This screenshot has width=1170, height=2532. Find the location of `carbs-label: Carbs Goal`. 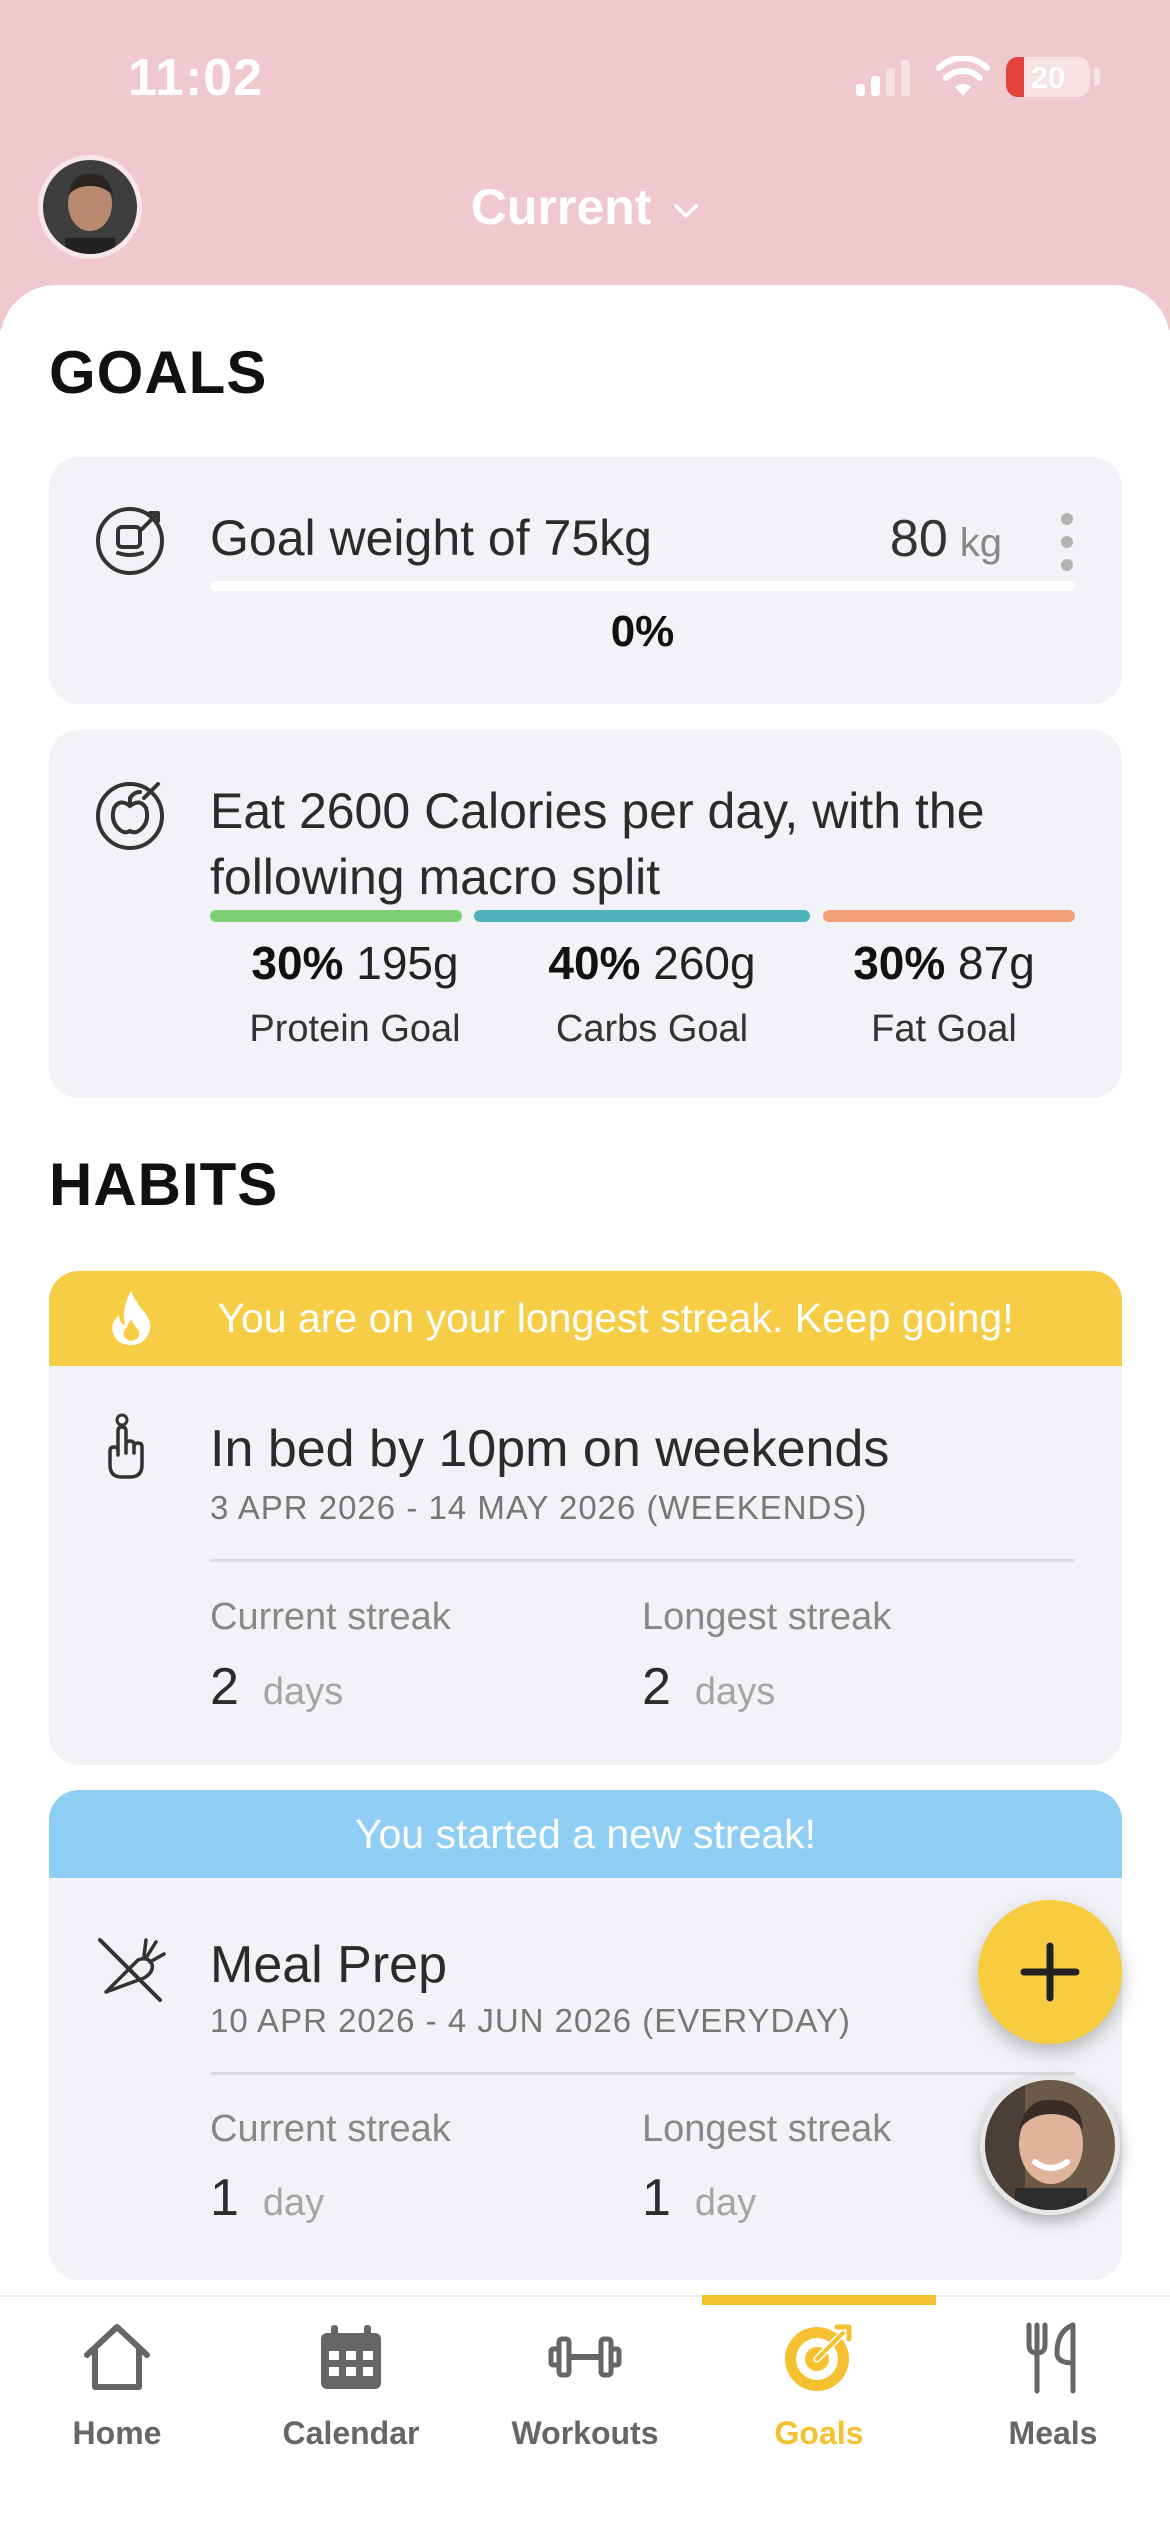

carbs-label: Carbs Goal is located at coordinates (652, 1029).